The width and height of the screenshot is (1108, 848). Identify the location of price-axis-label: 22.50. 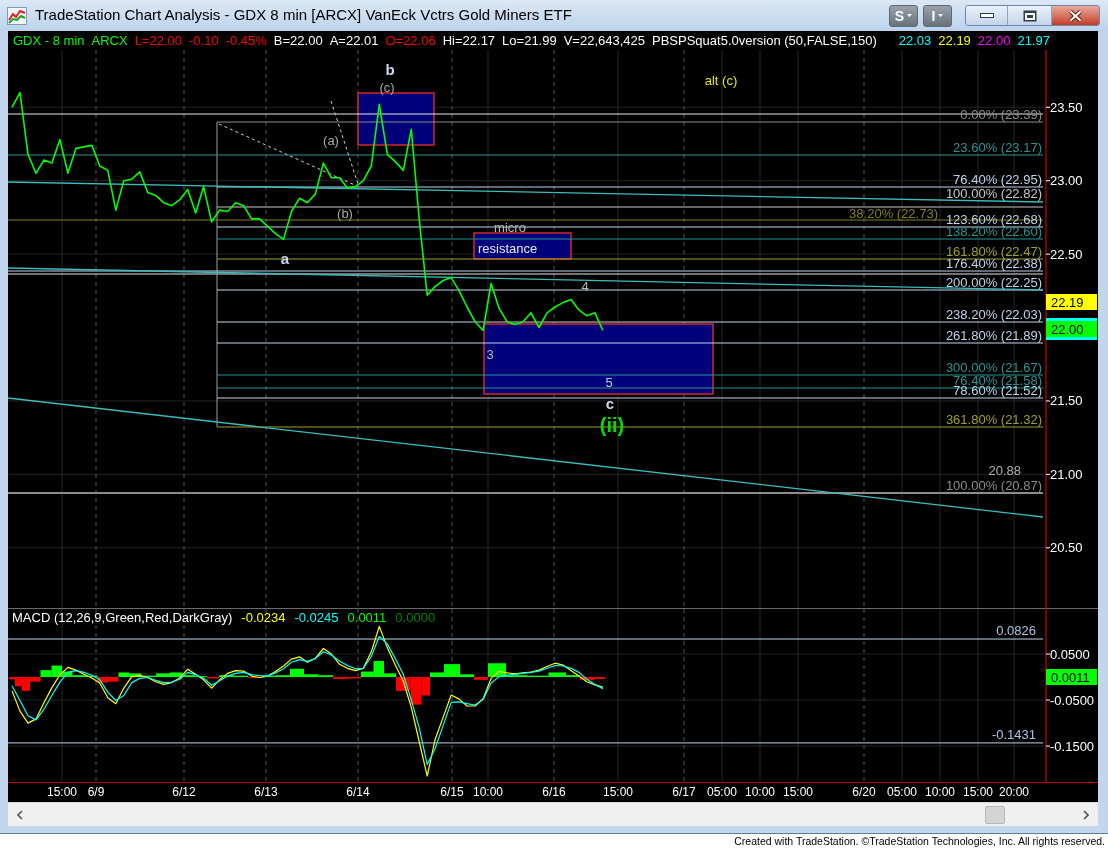
(1066, 254).